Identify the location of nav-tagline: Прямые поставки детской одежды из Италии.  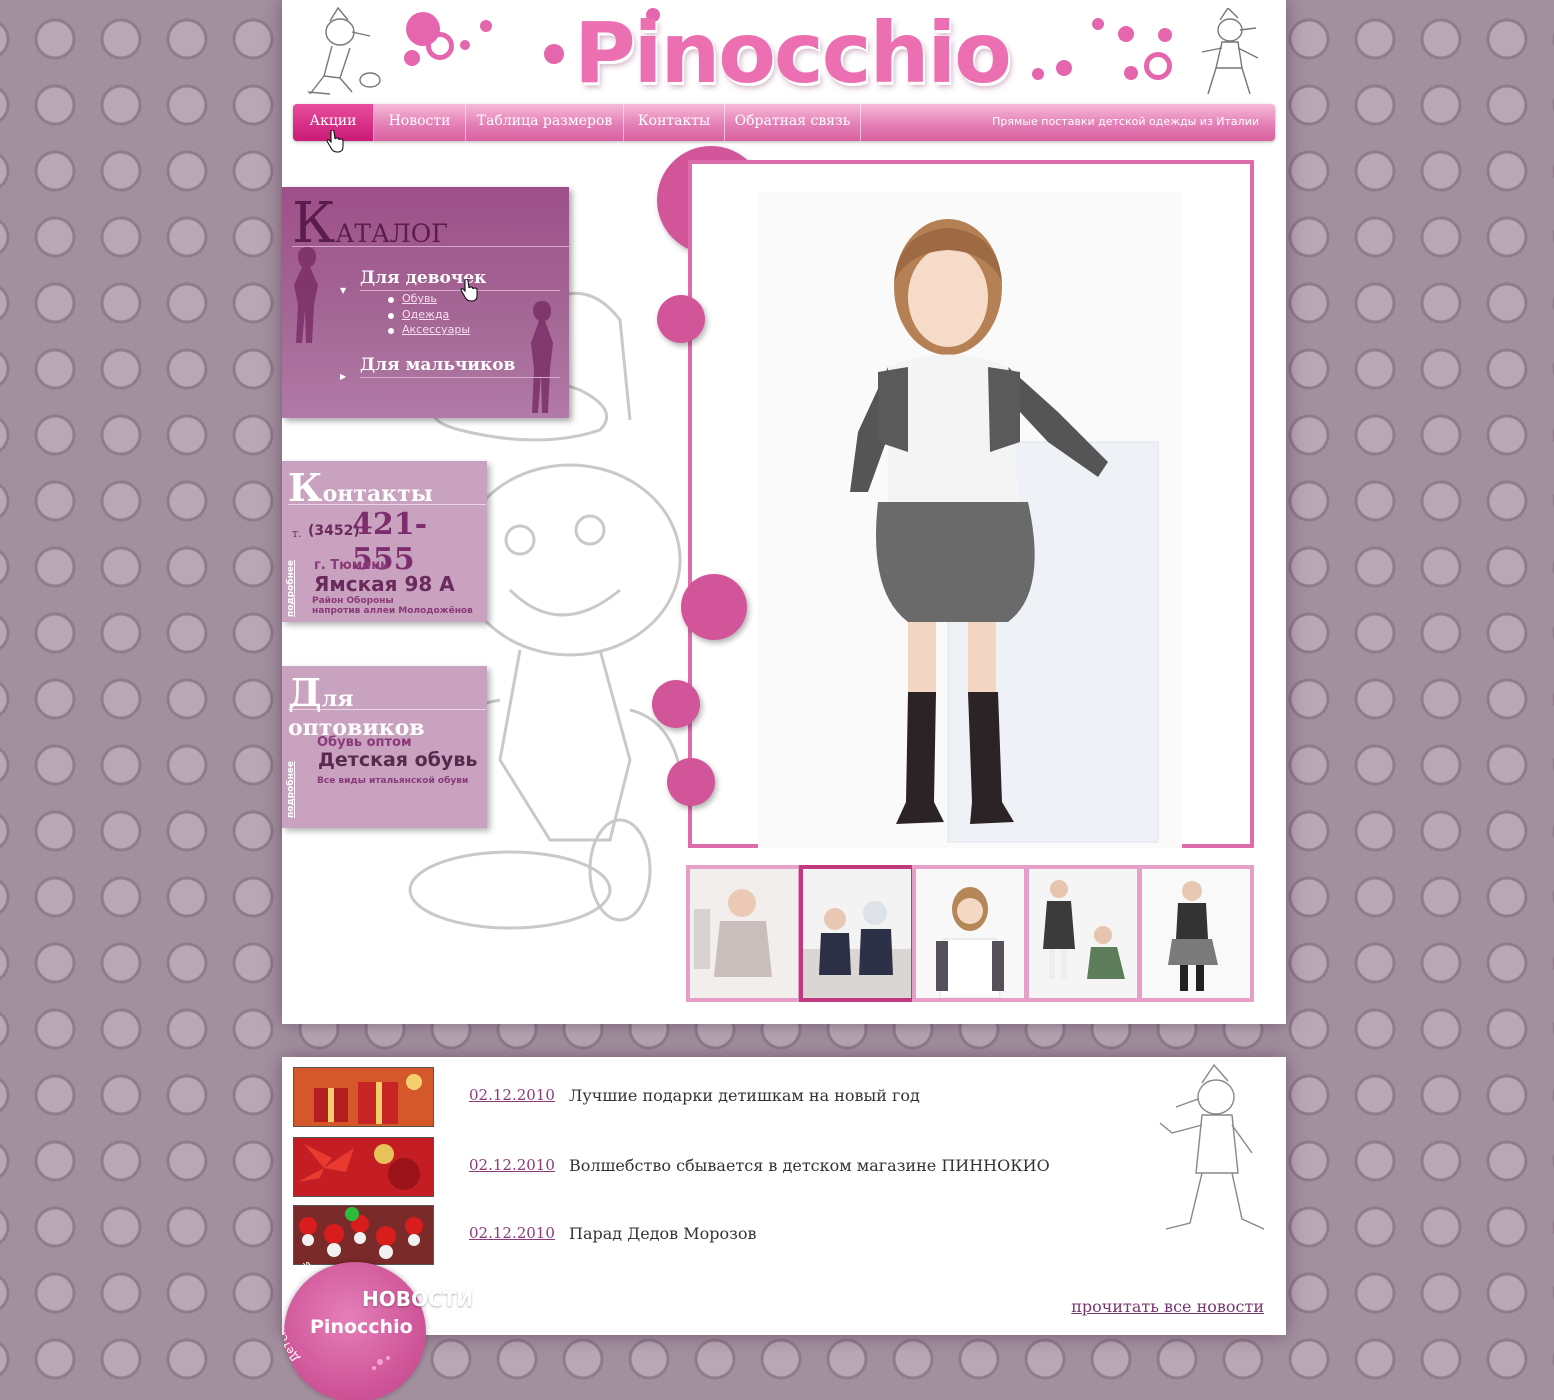
(1125, 121).